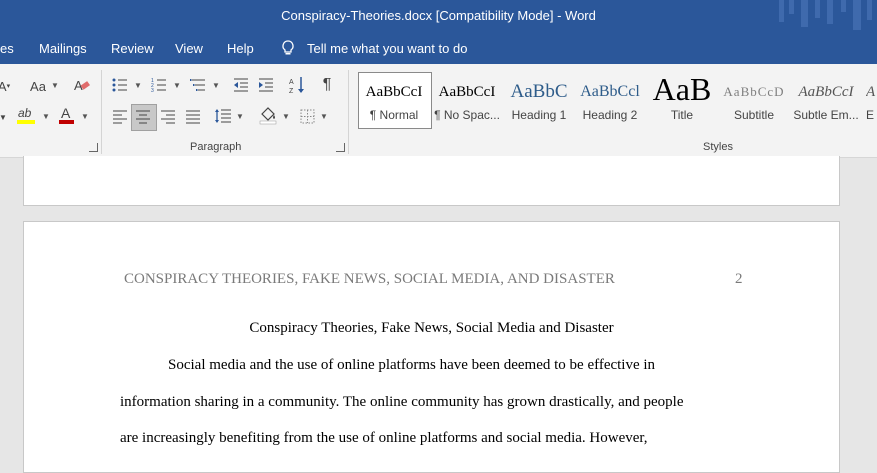 The height and width of the screenshot is (473, 877). What do you see at coordinates (177, 85) in the screenshot?
I see `numbering-chevron-down-icon: ▼` at bounding box center [177, 85].